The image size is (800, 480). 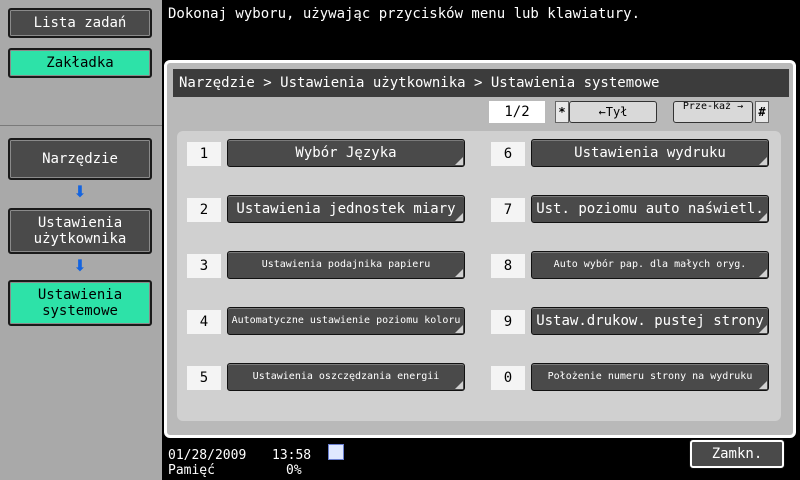 I want to click on status-time: 13:58, so click(x=292, y=455).